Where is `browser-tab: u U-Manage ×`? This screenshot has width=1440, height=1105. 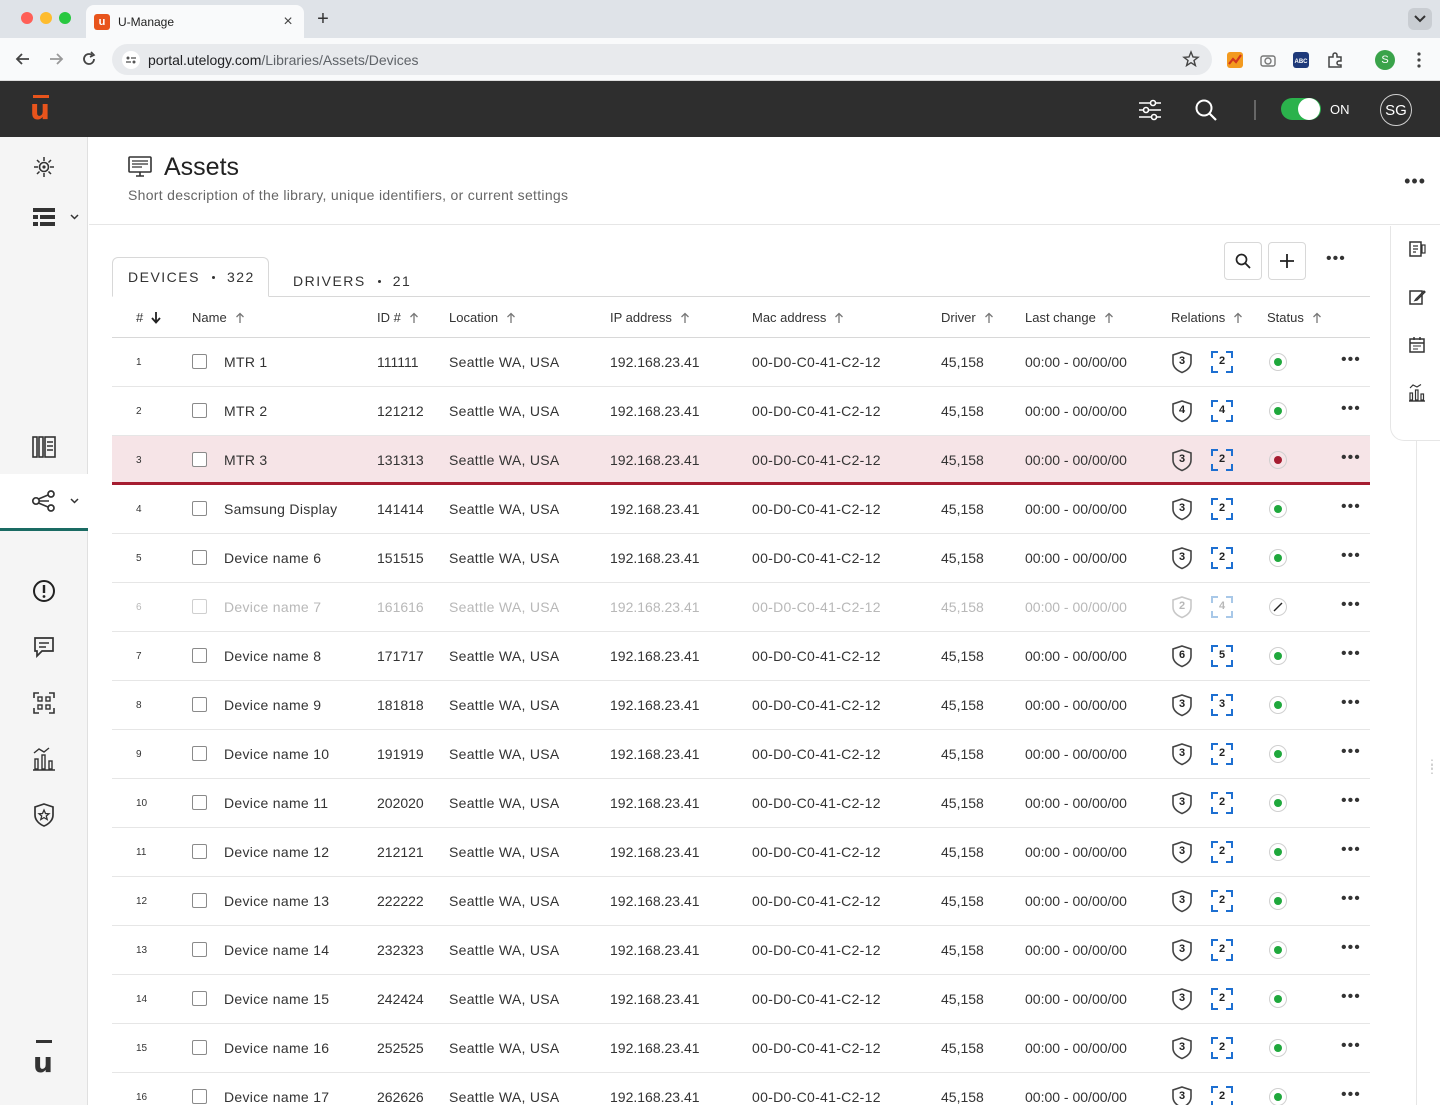 browser-tab: u U-Manage × is located at coordinates (195, 21).